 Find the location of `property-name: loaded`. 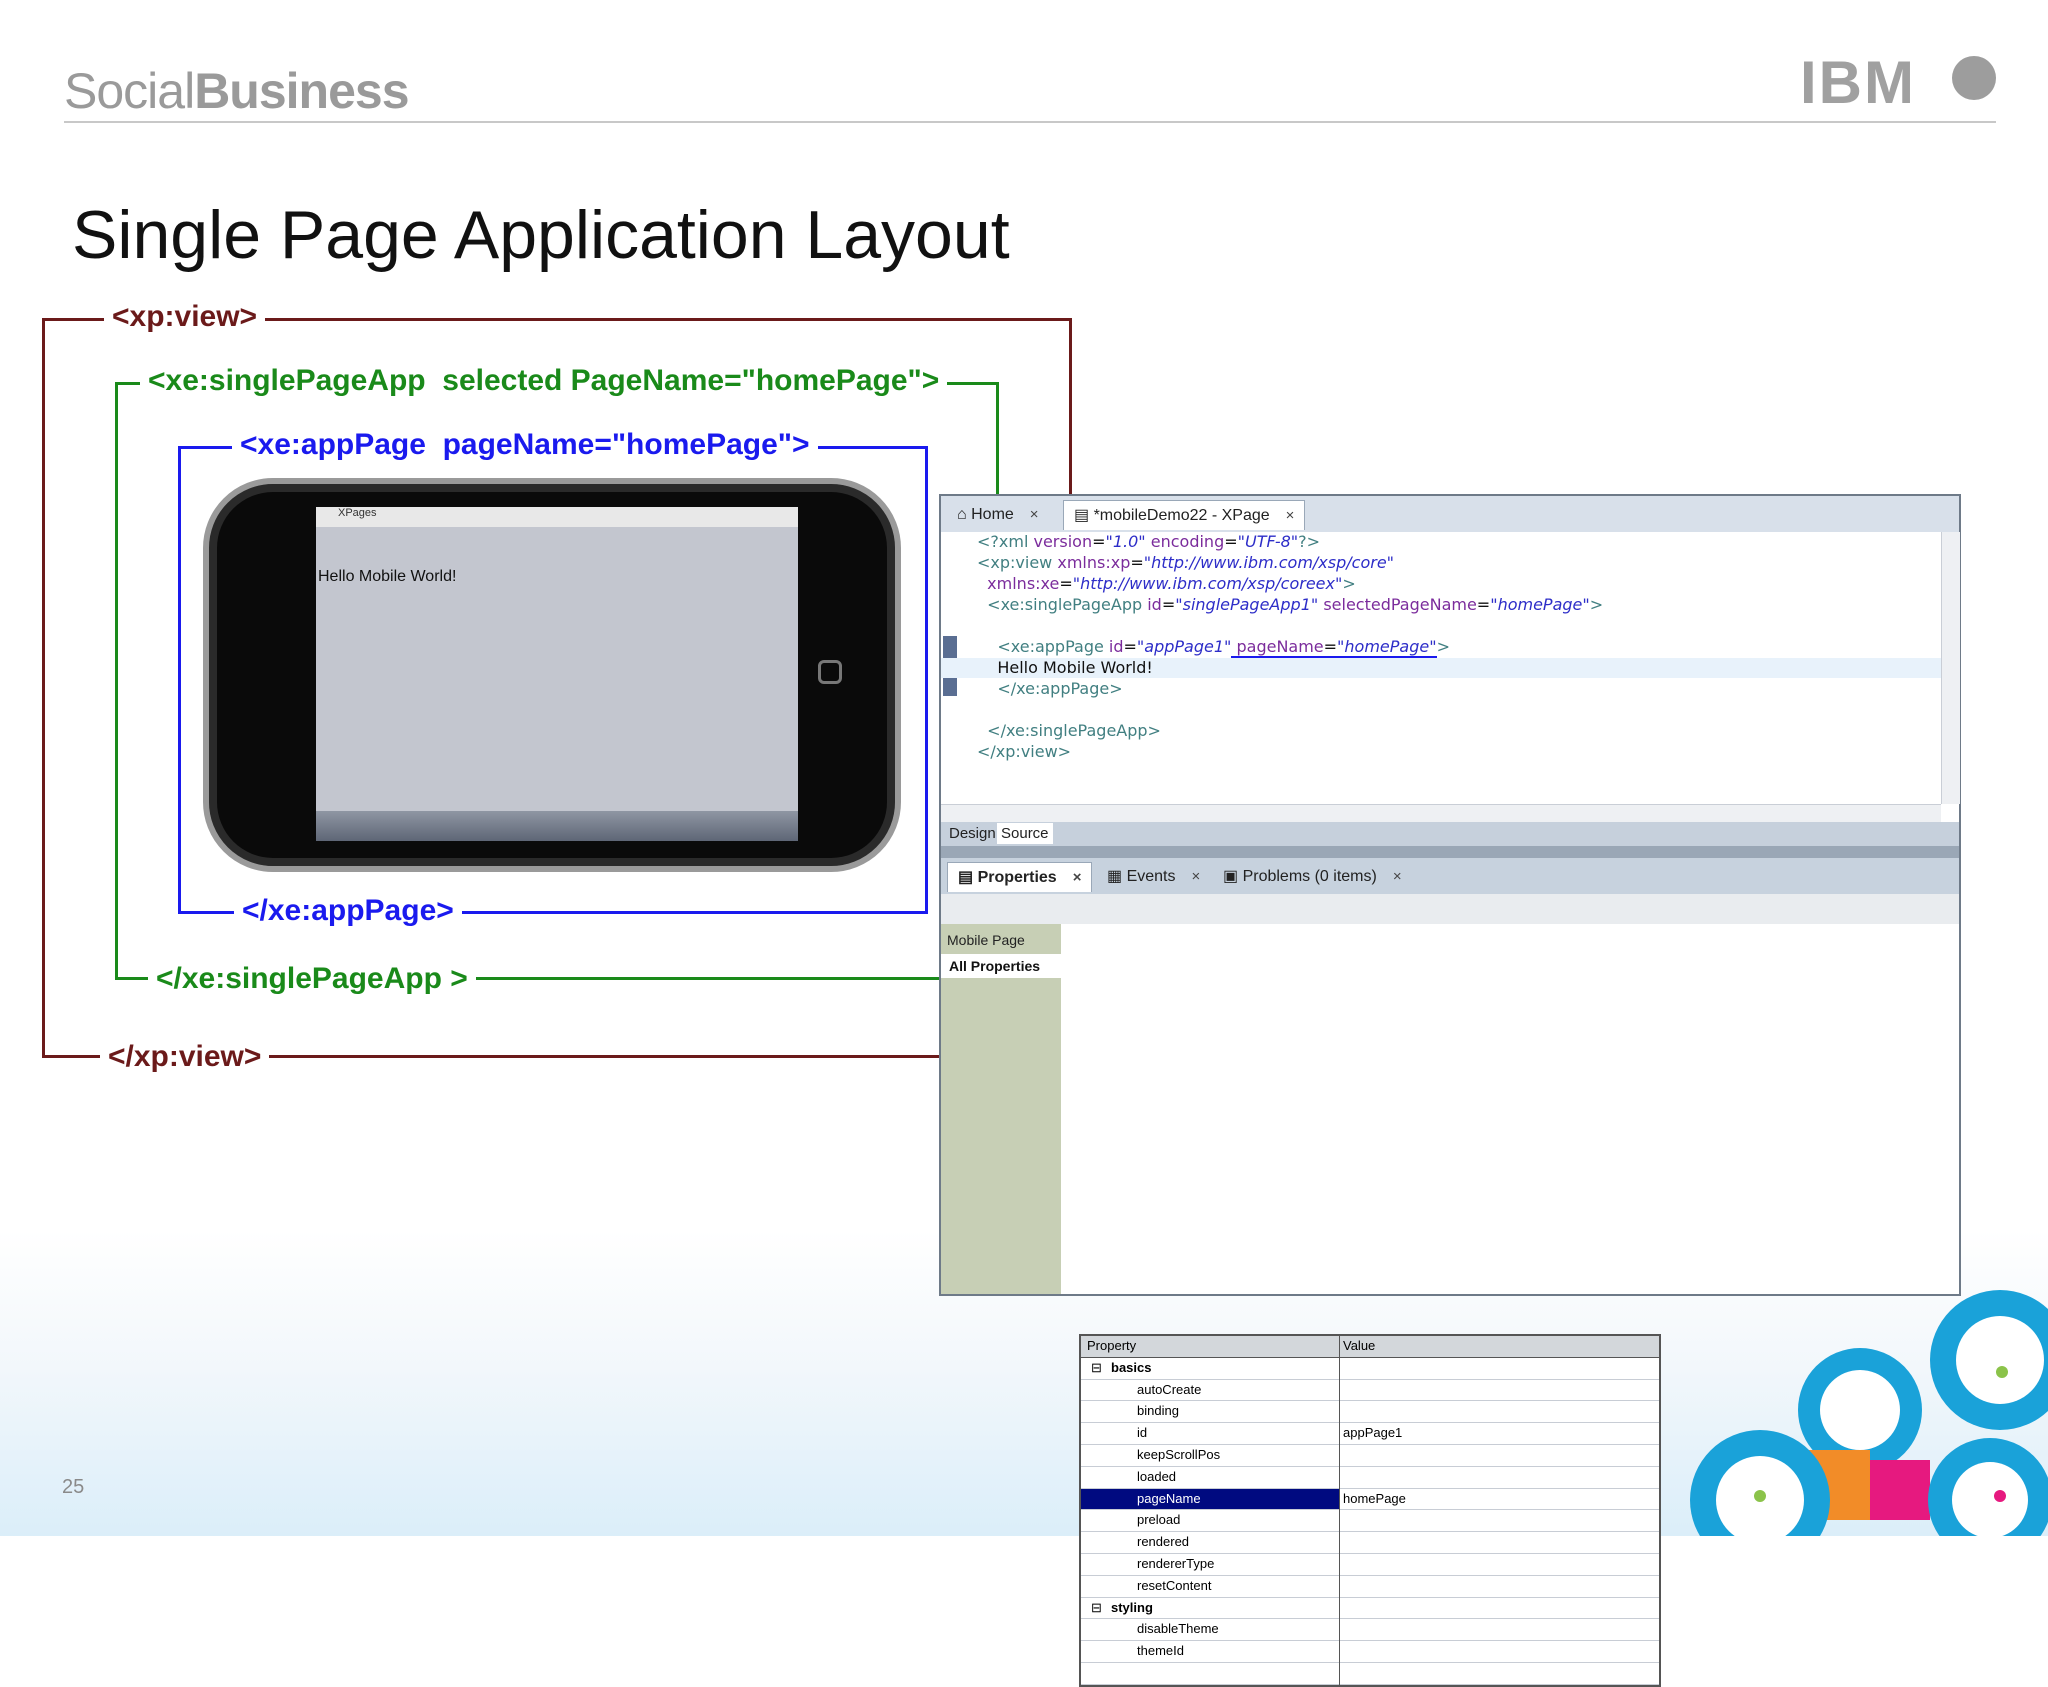

property-name: loaded is located at coordinates (1157, 1476).